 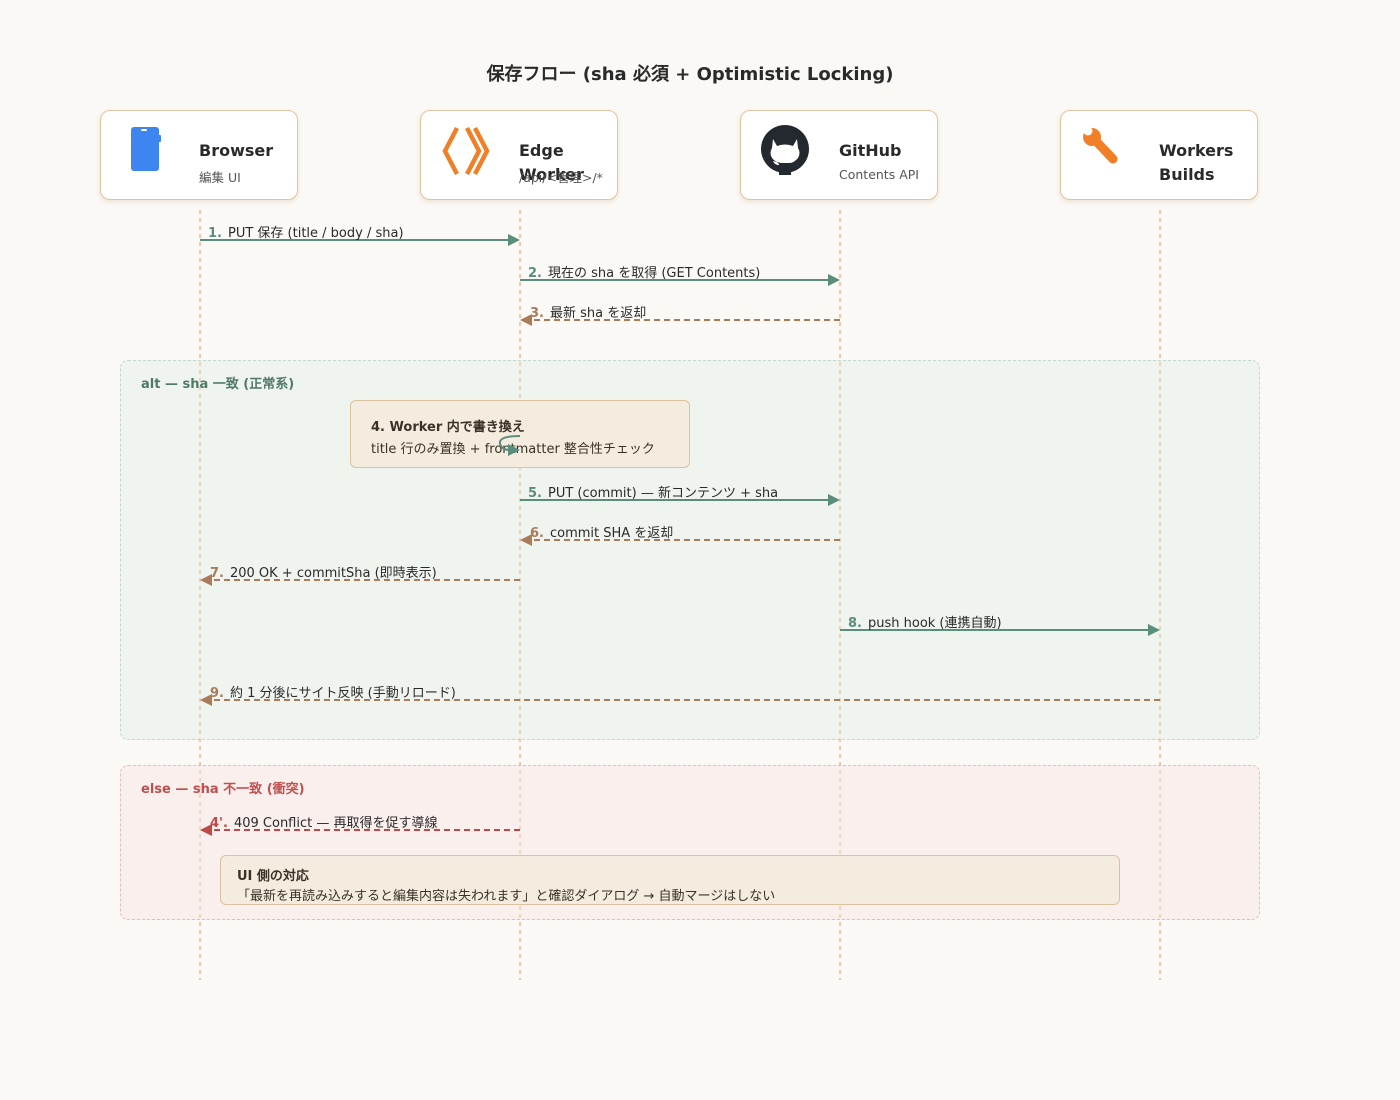 I want to click on message-3: 3. 最新 sha を返却, so click(x=588, y=311).